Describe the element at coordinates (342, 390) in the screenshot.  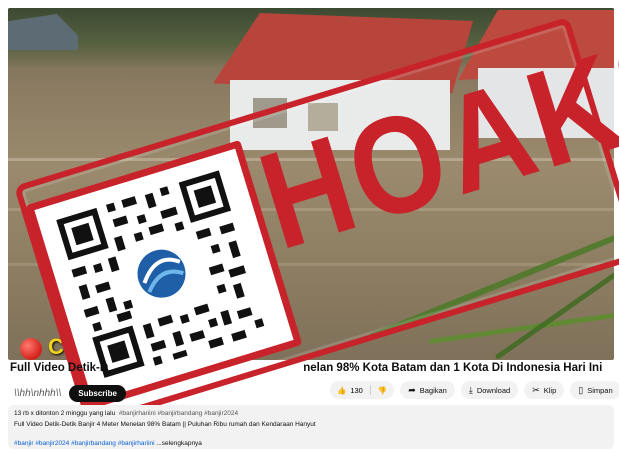
I see `thumbs-up-icon: 👍` at that location.